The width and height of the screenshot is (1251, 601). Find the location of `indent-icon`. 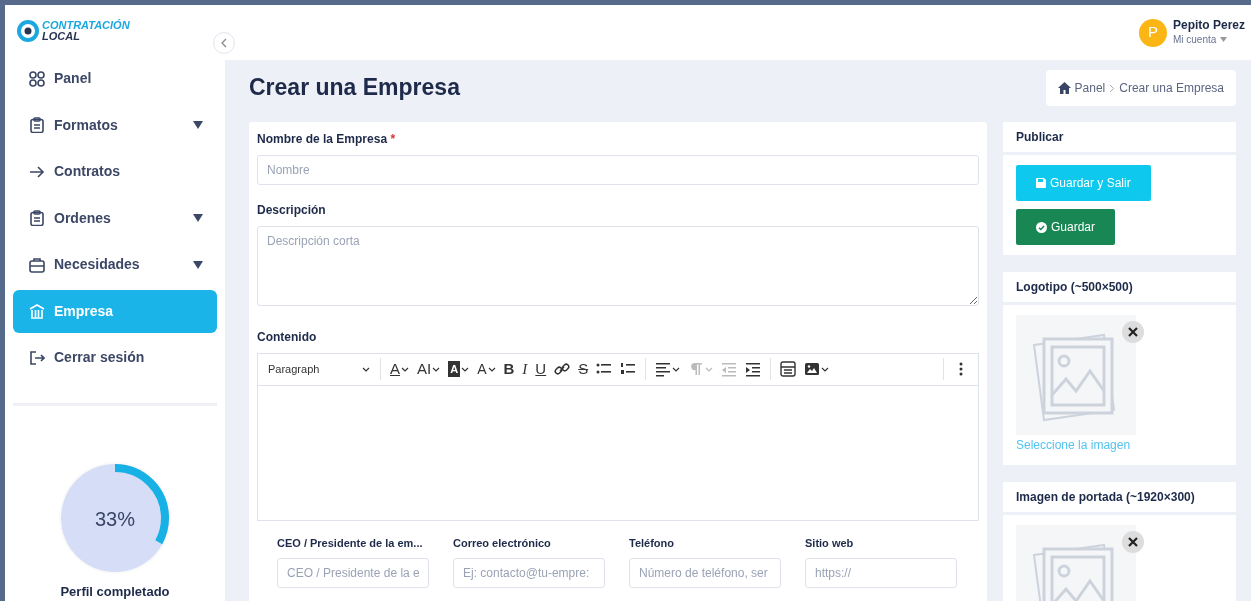

indent-icon is located at coordinates (753, 369).